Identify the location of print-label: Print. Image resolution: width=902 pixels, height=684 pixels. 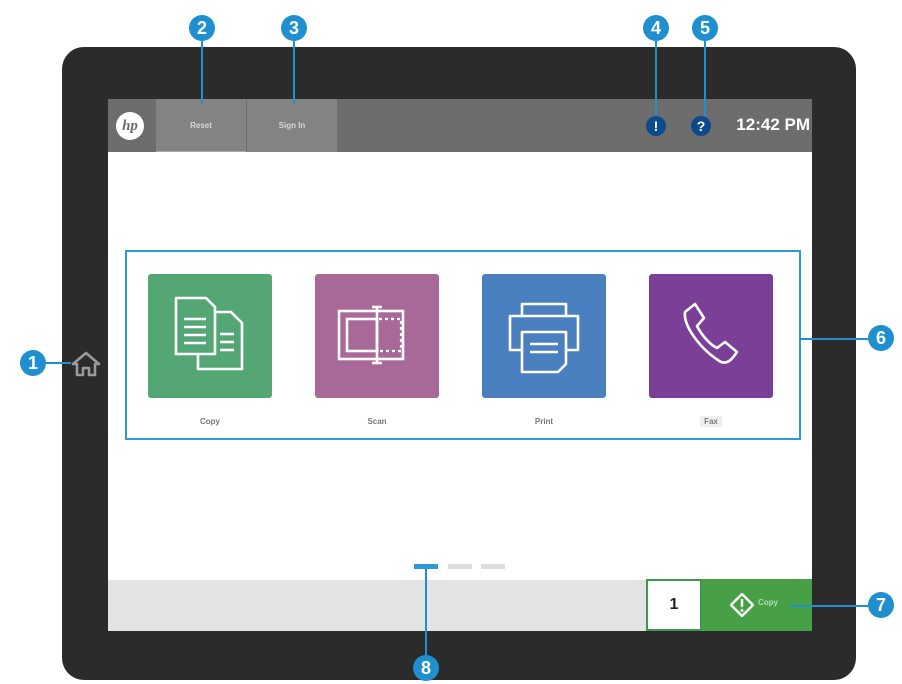
(544, 421).